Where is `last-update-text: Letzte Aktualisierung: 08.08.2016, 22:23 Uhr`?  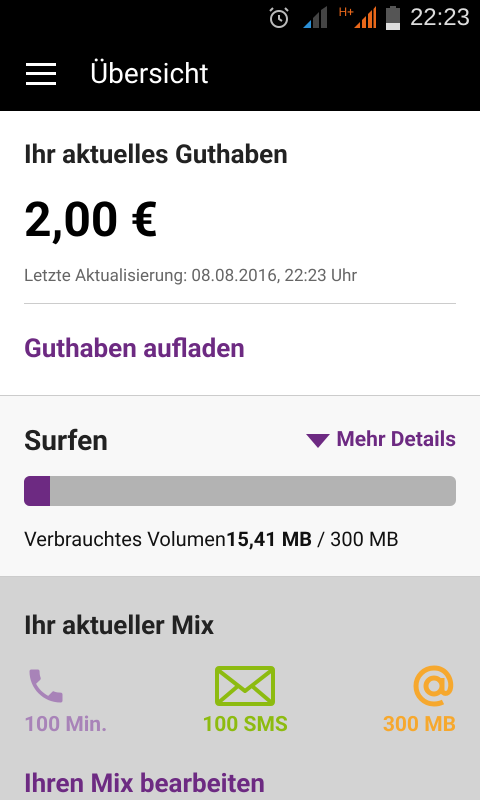 last-update-text: Letzte Aktualisierung: 08.08.2016, 22:23 Uhr is located at coordinates (240, 284).